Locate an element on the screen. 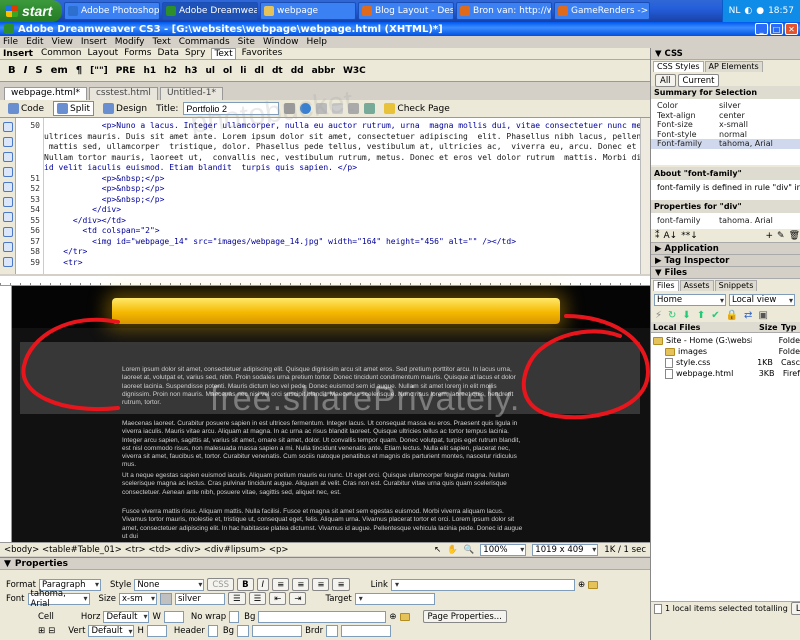 This screenshot has width=800, height=640. bg-color-swatch is located at coordinates (243, 631).